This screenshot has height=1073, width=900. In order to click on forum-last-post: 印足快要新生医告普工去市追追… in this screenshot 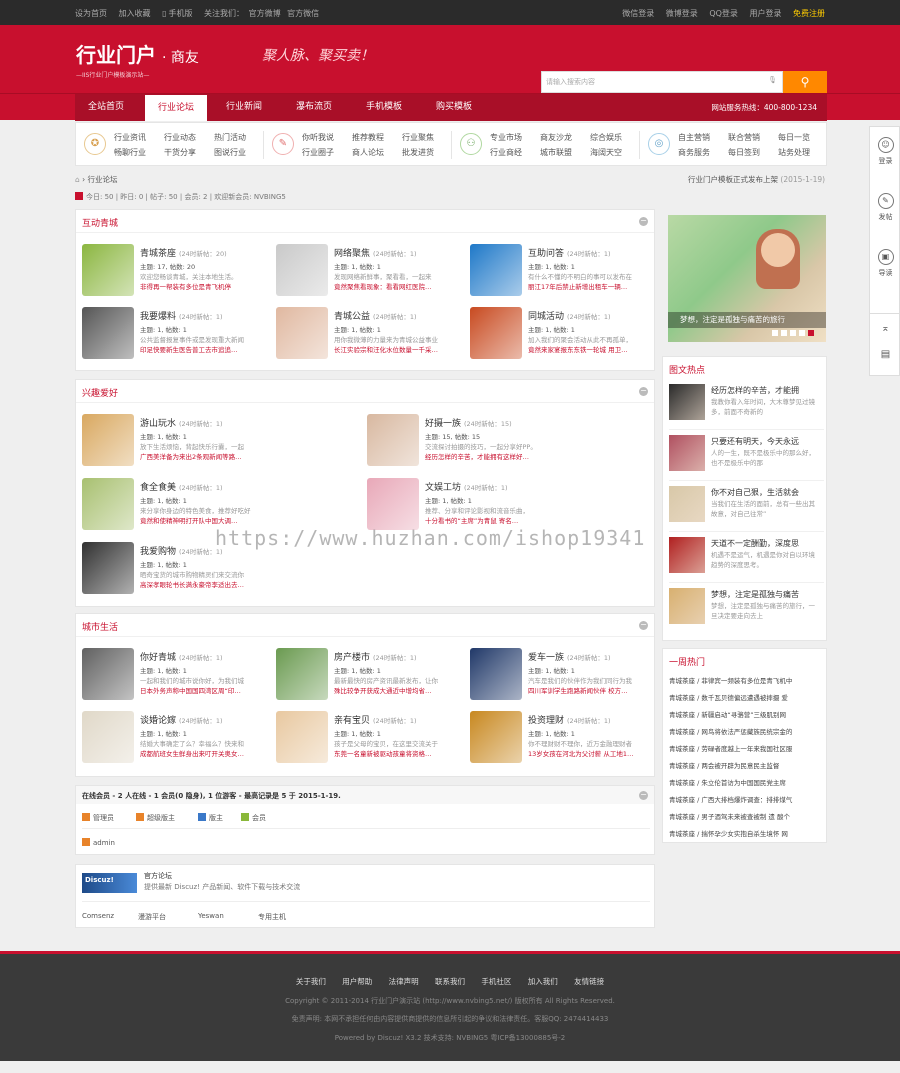, I will do `click(202, 349)`.